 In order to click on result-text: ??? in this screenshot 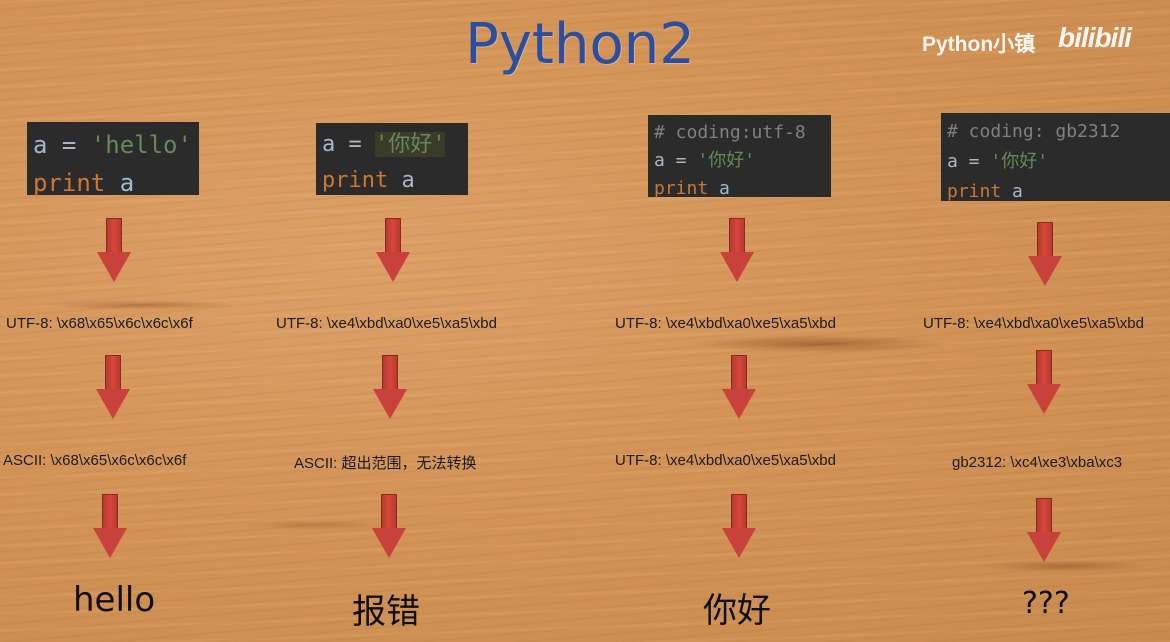, I will do `click(1046, 603)`.